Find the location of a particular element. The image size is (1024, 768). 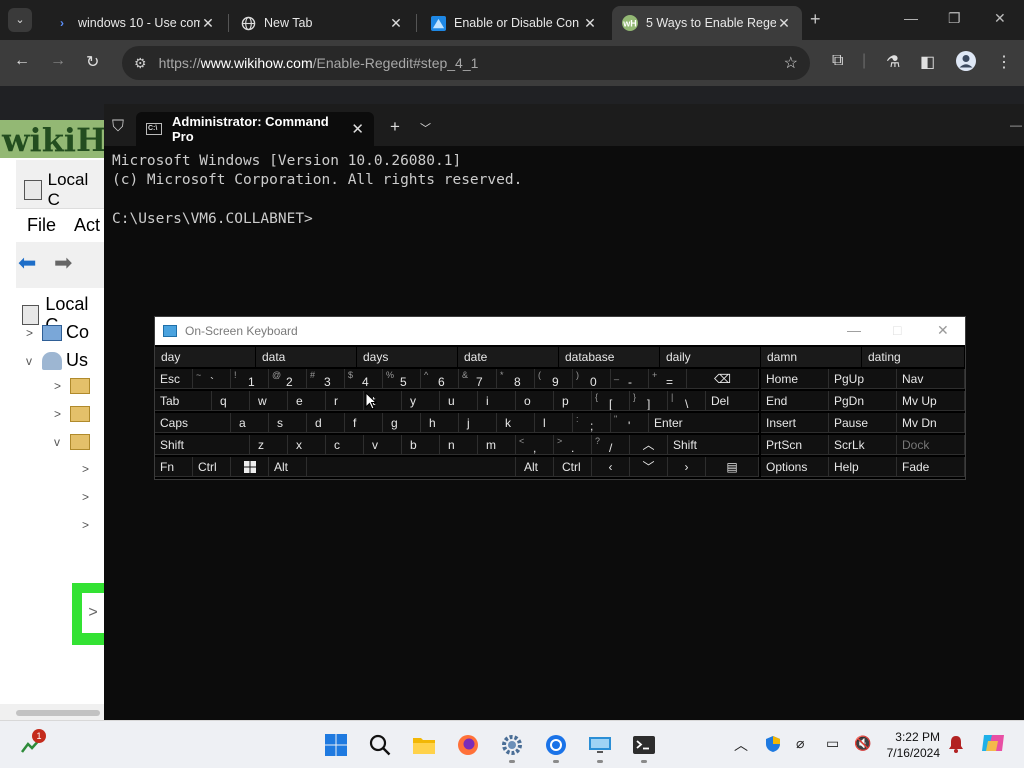

key-home: Home is located at coordinates (795, 379).